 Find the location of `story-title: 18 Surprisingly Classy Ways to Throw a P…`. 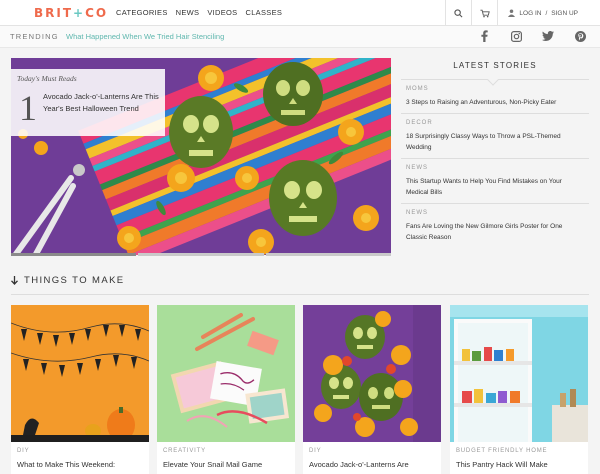

story-title: 18 Surprisingly Classy Ways to Throw a P… is located at coordinates (495, 142).